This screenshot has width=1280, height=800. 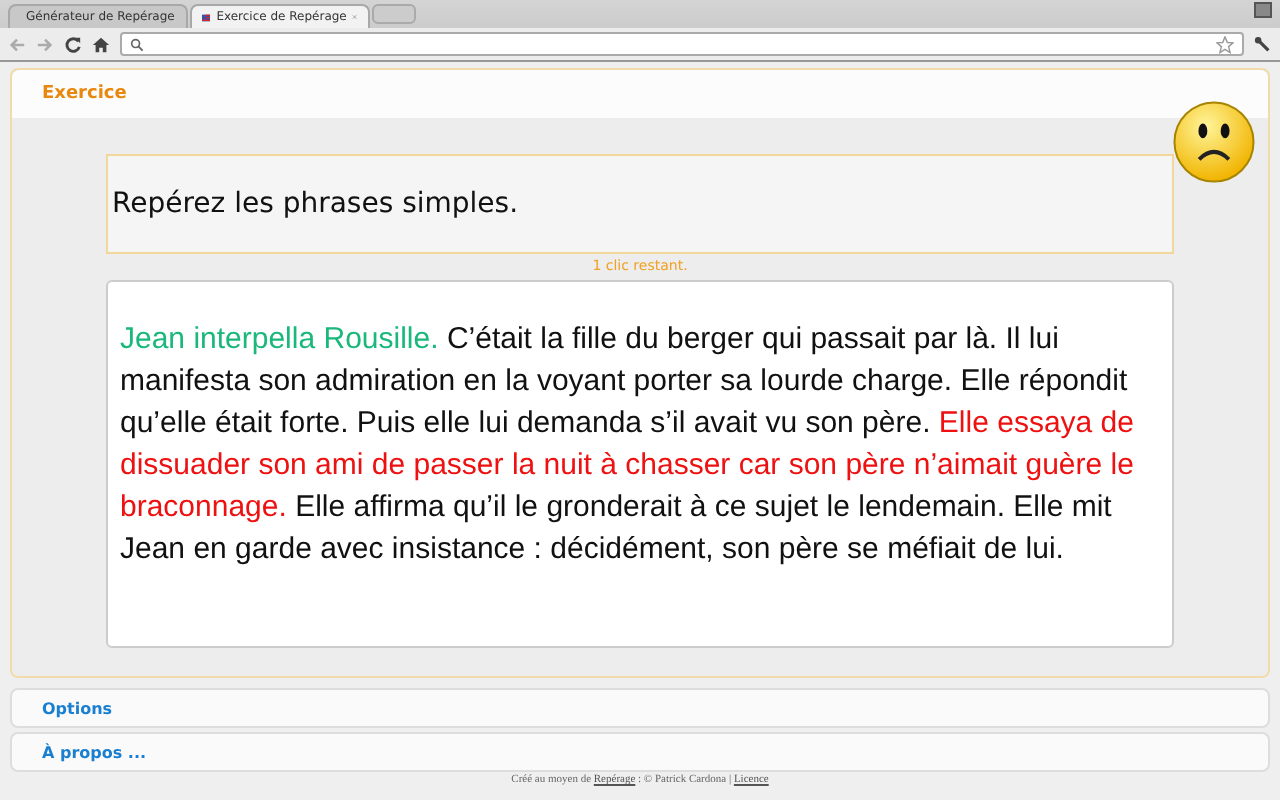 I want to click on flag-icon, so click(x=206, y=17).